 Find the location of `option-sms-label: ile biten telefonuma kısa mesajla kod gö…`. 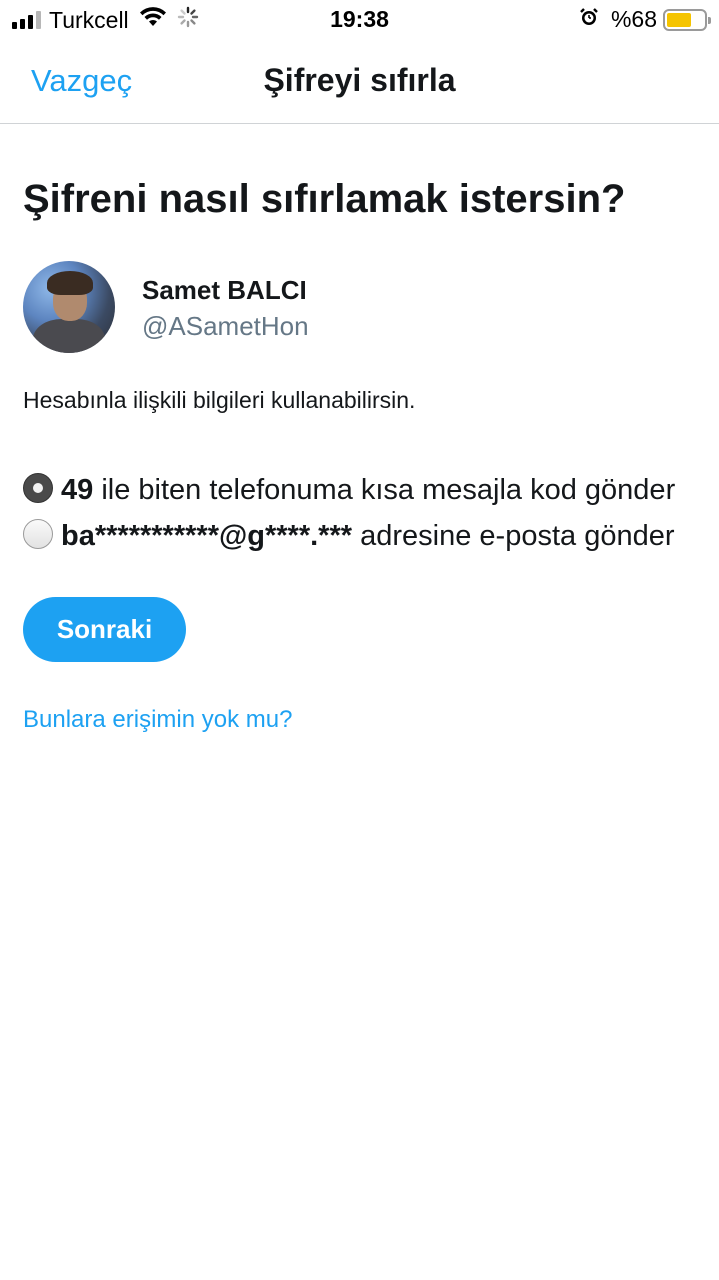

option-sms-label: ile biten telefonuma kısa mesajla kod gö… is located at coordinates (384, 490).